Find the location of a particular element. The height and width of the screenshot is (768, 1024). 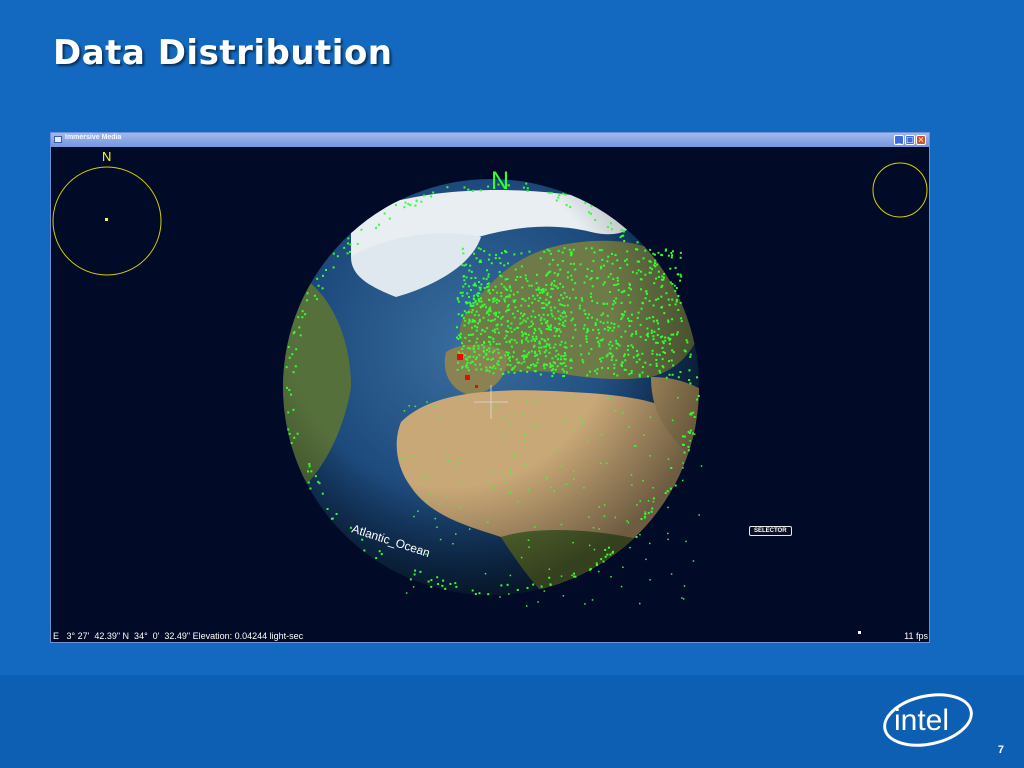

maximize-button: □ is located at coordinates (910, 140).